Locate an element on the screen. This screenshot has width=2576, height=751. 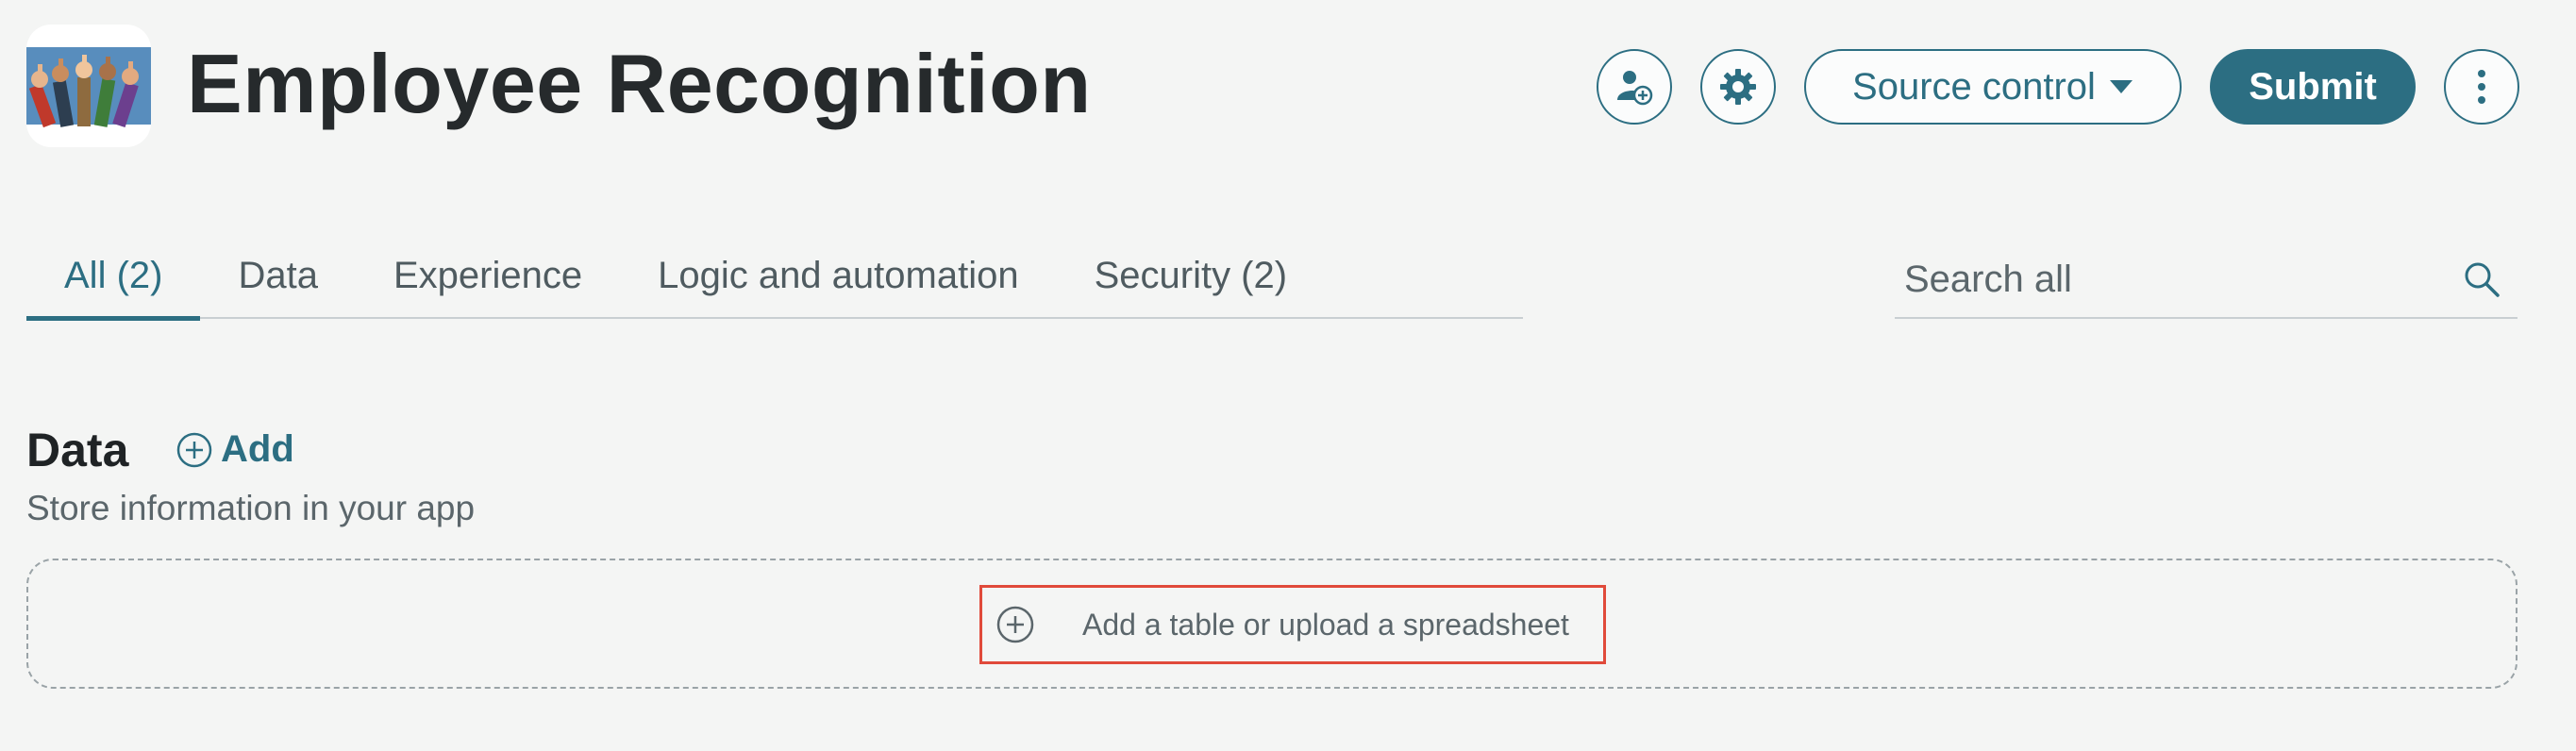
add-table-or-upload-button: Add a table or upload a spreadsheet is located at coordinates (1292, 624).